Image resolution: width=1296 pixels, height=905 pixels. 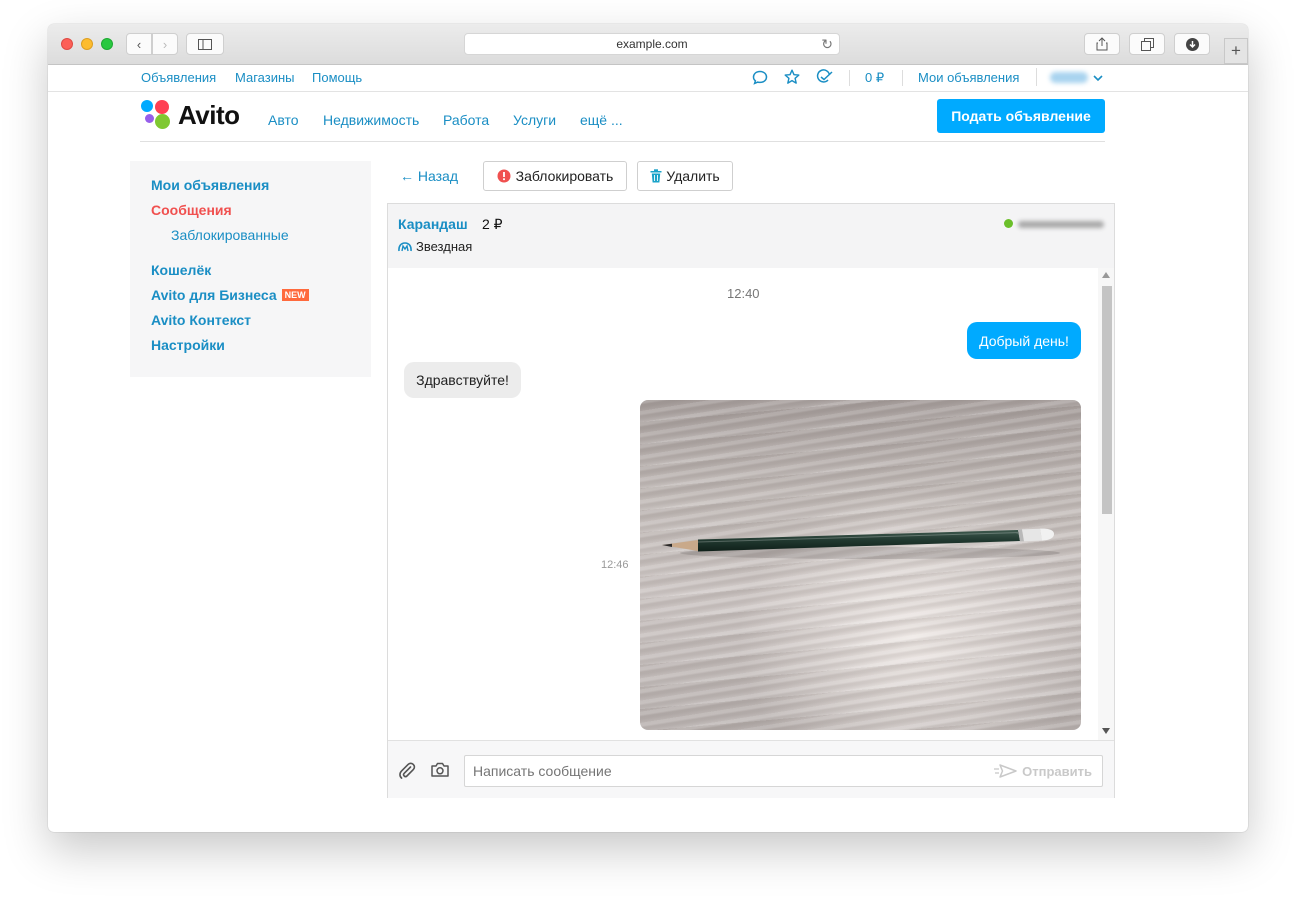 What do you see at coordinates (1098, 78) in the screenshot?
I see `chevron-down-icon` at bounding box center [1098, 78].